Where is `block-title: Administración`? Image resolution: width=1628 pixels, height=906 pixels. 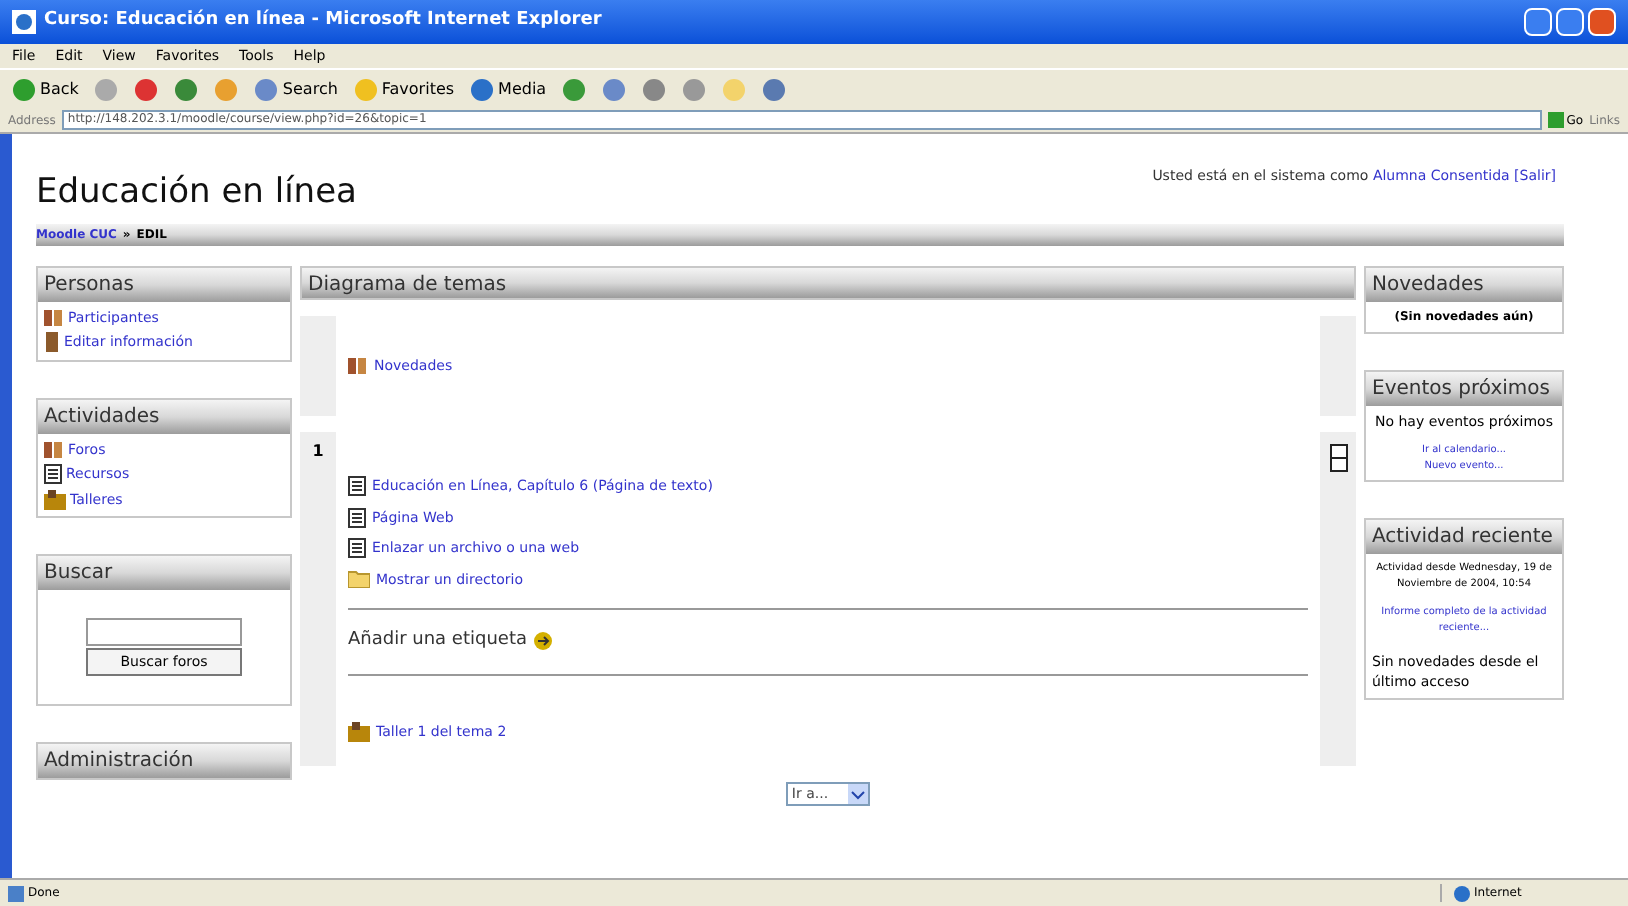
block-title: Administración is located at coordinates (164, 761).